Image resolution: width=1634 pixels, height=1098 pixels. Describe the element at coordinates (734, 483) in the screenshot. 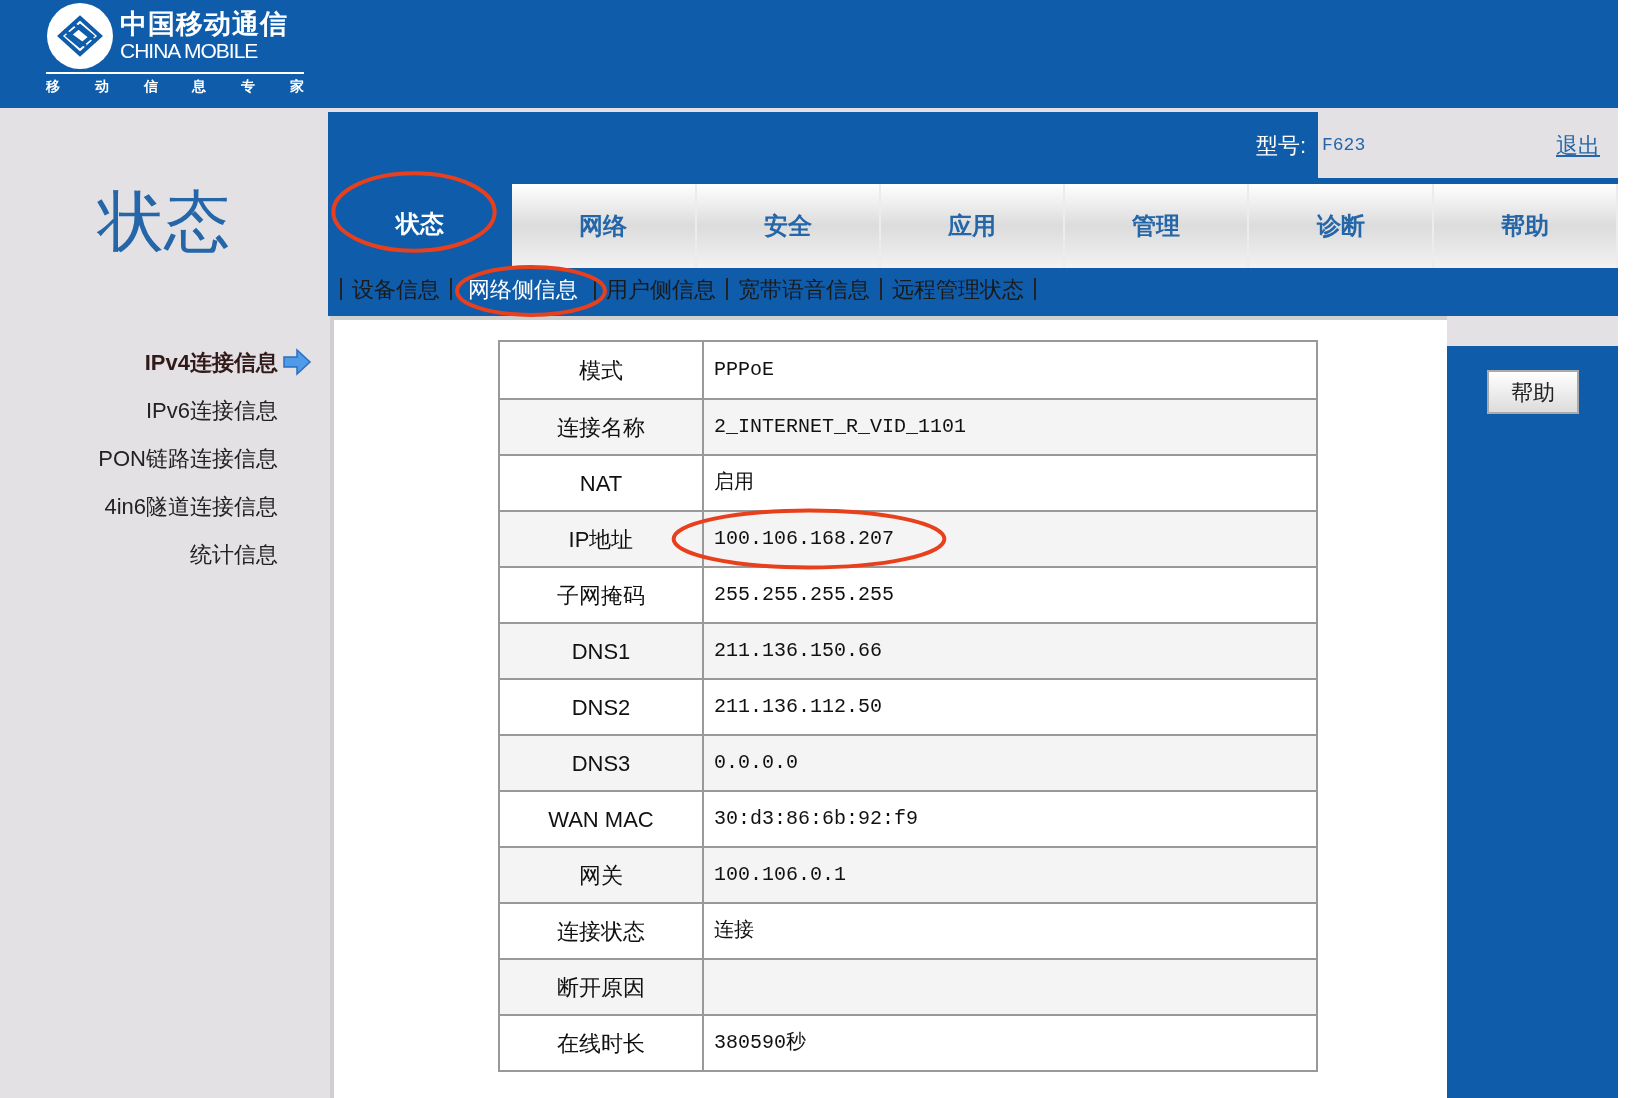

I see `table-cell-text: 启用` at that location.